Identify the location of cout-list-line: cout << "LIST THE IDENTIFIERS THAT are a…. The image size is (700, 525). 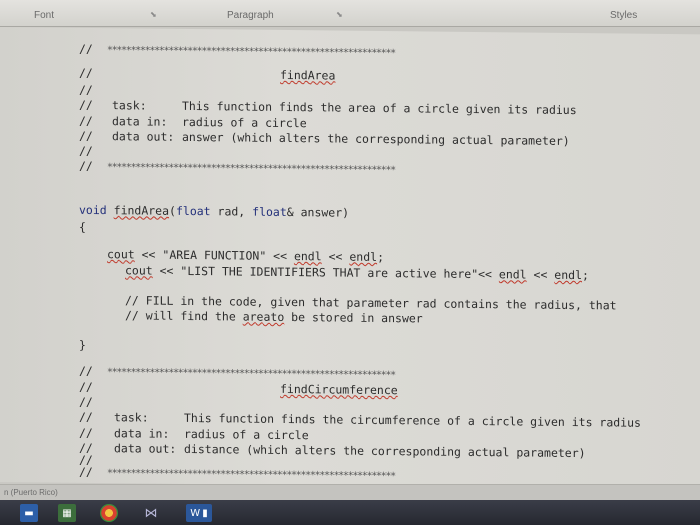
(357, 273).